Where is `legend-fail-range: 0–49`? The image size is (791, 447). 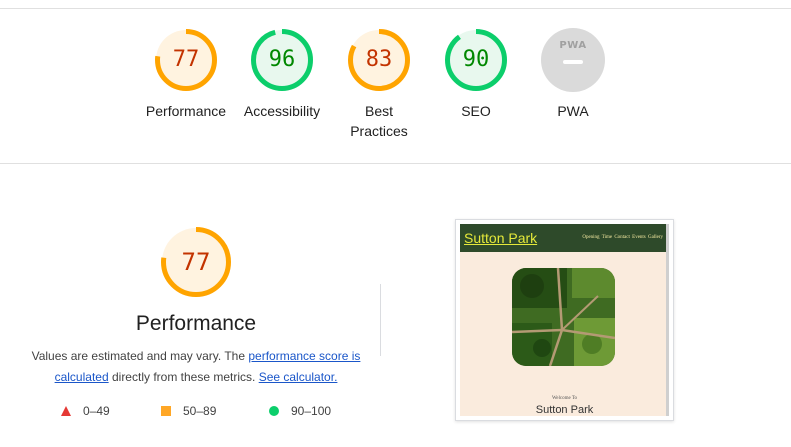 legend-fail-range: 0–49 is located at coordinates (96, 411).